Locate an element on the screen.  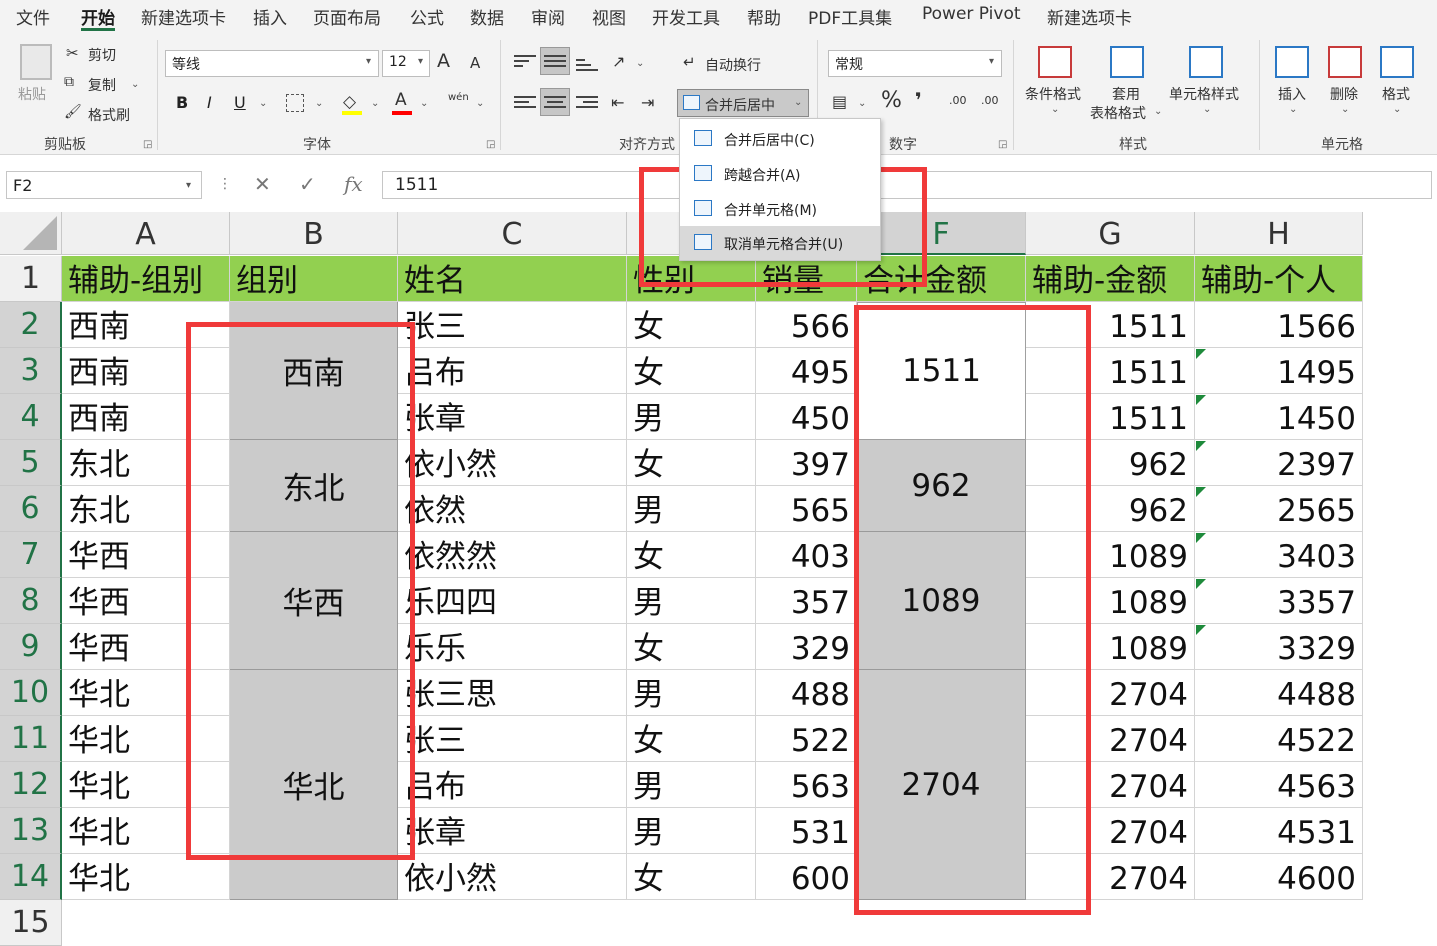
table-cell: 1566 is located at coordinates (1279, 325).